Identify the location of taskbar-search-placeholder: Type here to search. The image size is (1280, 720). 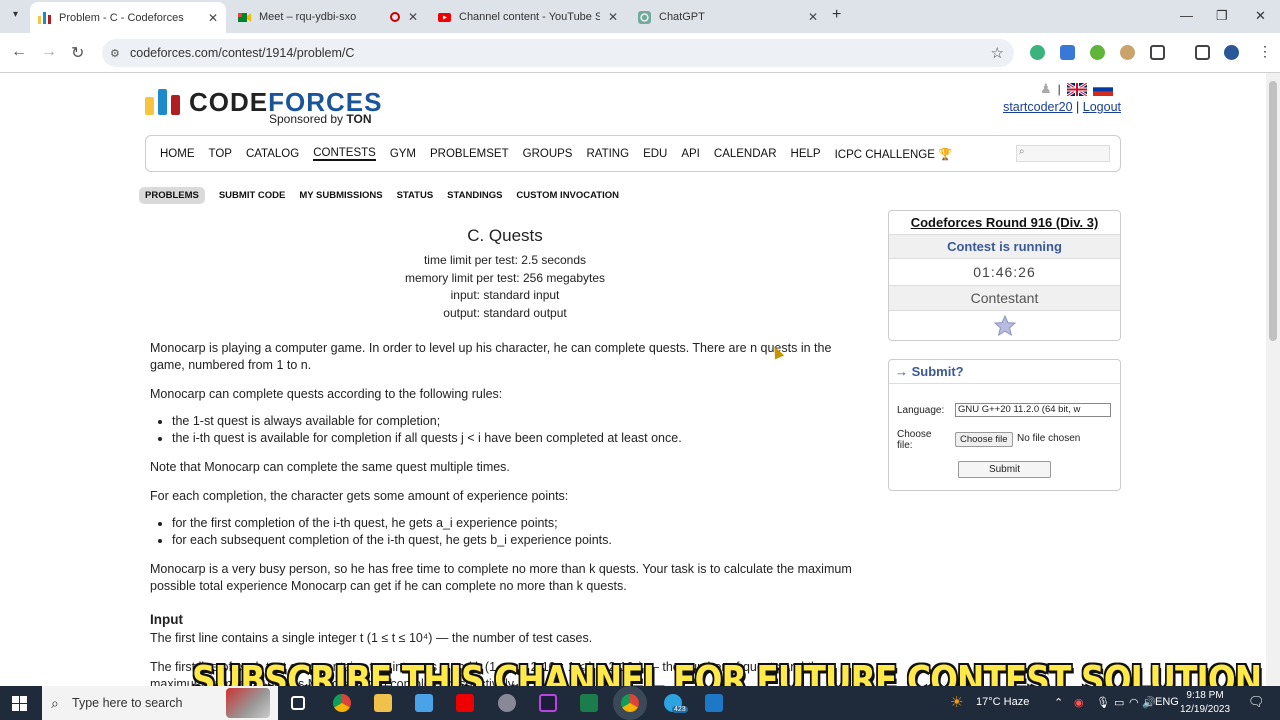
(127, 703).